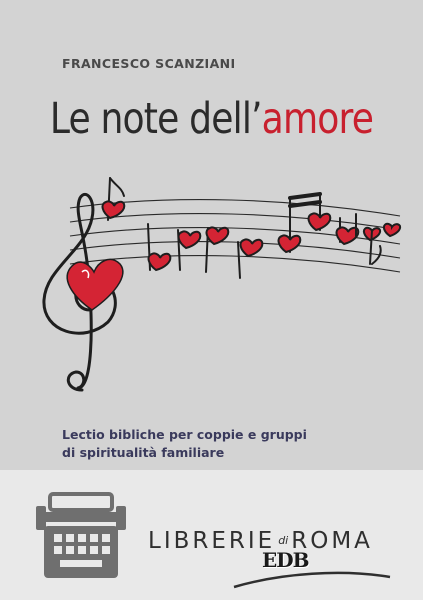 The width and height of the screenshot is (423, 600). What do you see at coordinates (312, 580) in the screenshot?
I see `swoosh-decoration` at bounding box center [312, 580].